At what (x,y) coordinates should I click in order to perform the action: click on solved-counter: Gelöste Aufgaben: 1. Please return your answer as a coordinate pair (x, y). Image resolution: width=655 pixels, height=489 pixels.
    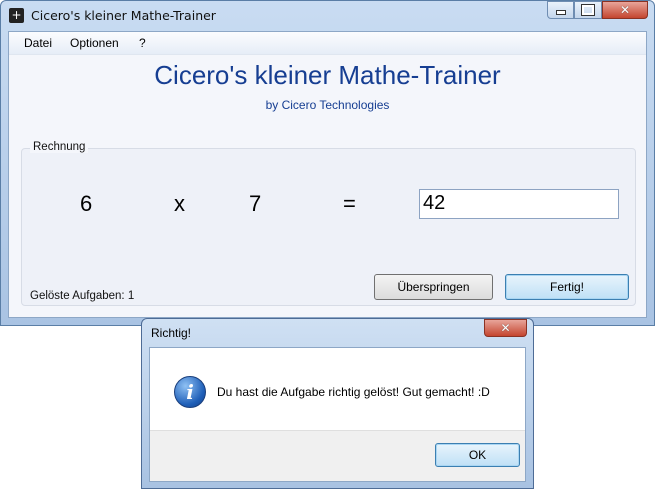
    Looking at the image, I should click on (82, 296).